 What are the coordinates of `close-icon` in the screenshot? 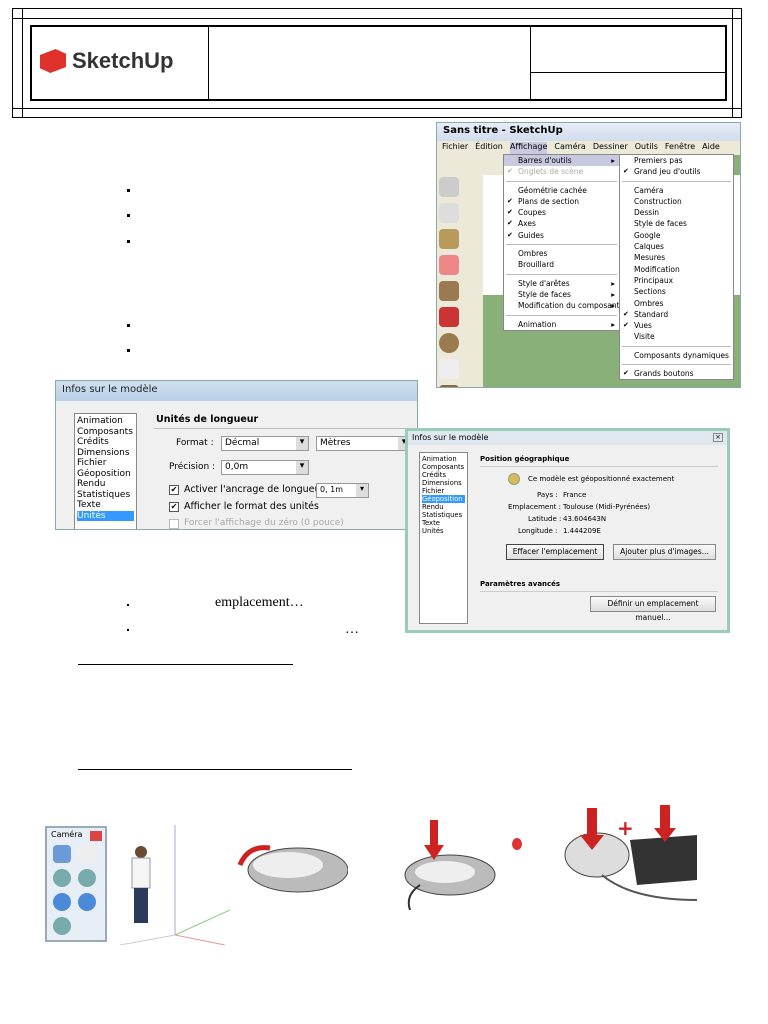 It's located at (96, 836).